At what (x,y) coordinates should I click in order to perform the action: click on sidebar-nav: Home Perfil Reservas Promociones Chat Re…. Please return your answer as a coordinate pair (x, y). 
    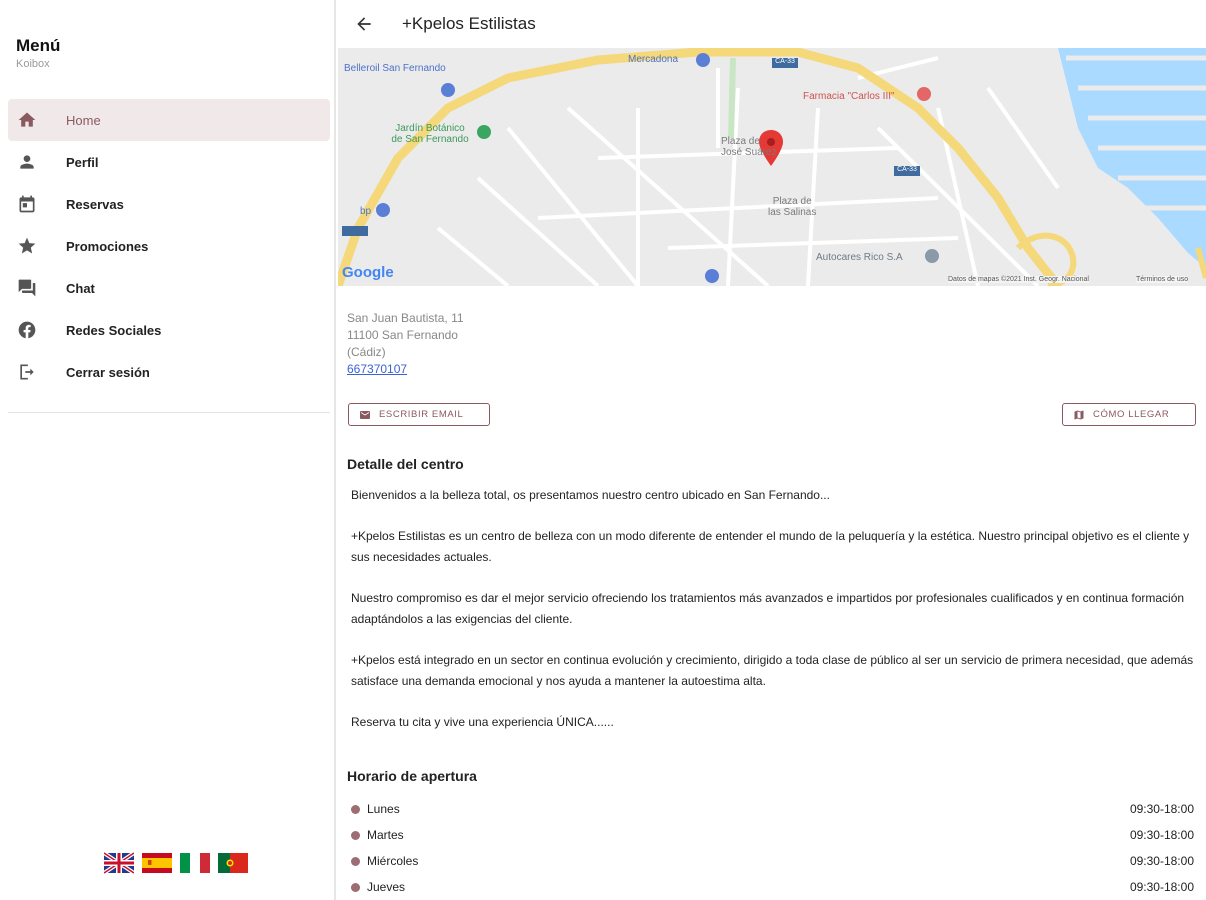
    Looking at the image, I should click on (169, 246).